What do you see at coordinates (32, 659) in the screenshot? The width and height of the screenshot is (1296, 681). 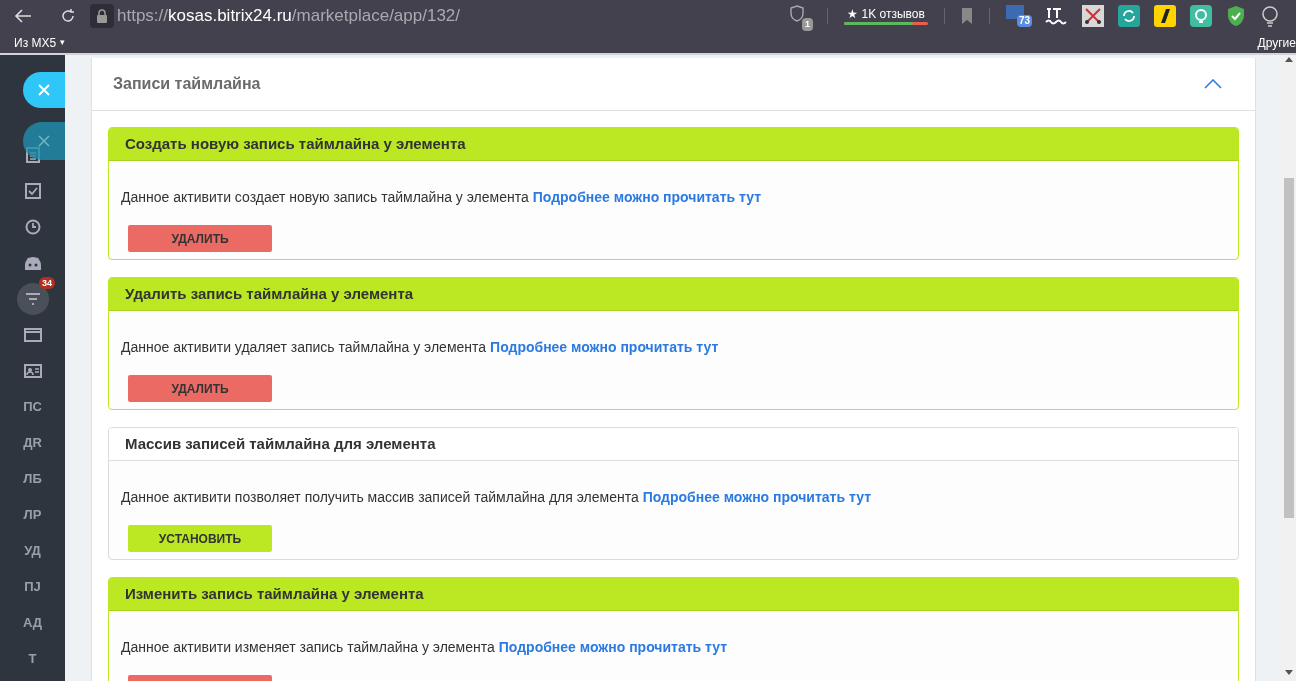 I see `sidebar-item: Т` at bounding box center [32, 659].